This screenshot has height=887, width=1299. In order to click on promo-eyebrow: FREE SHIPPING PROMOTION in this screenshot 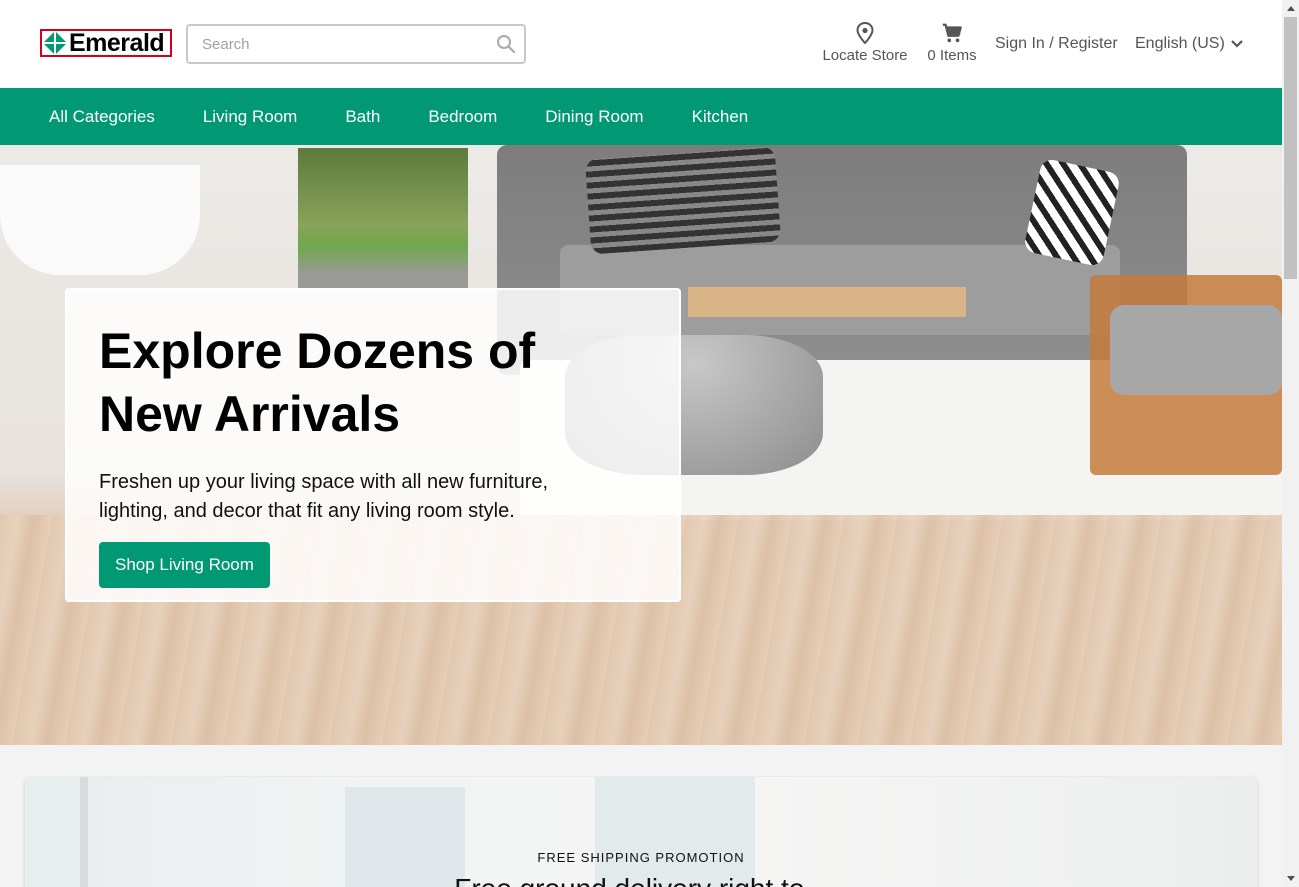, I will do `click(641, 857)`.